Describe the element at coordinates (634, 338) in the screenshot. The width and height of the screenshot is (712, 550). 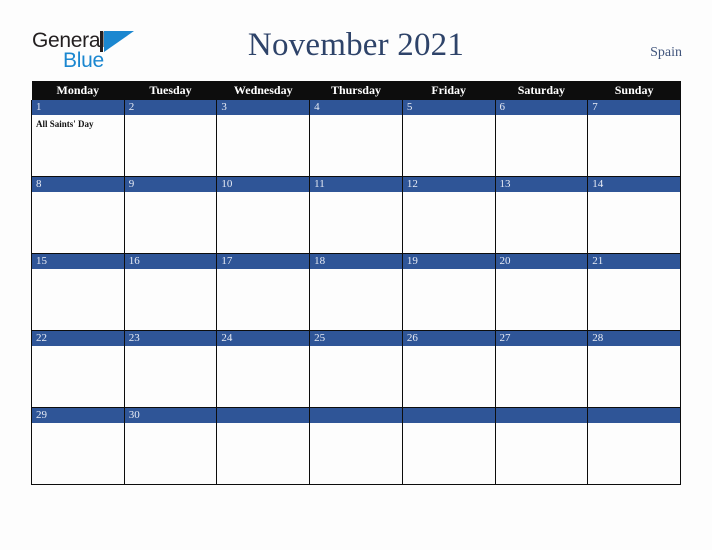
I see `day-number: 28` at that location.